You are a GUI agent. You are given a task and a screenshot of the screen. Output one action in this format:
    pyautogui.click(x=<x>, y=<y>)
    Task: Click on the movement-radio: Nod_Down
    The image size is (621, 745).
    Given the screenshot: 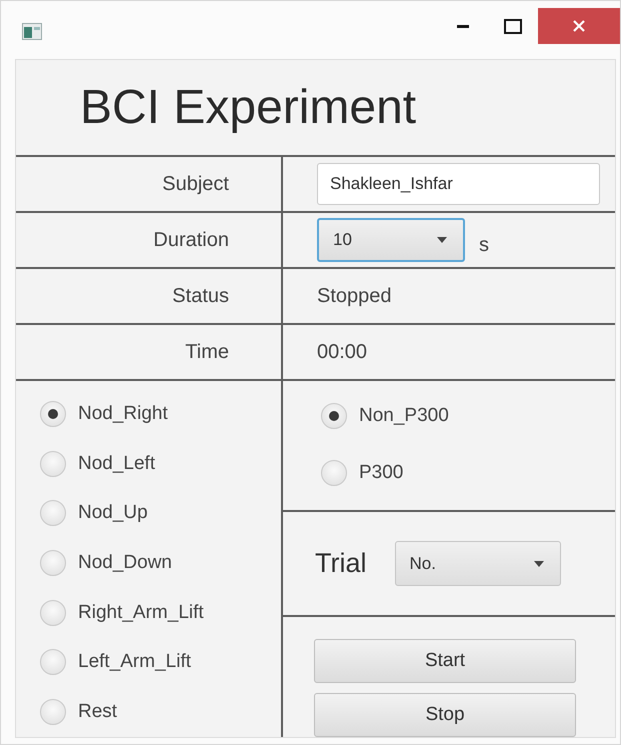 What is the action you would take?
    pyautogui.click(x=160, y=563)
    